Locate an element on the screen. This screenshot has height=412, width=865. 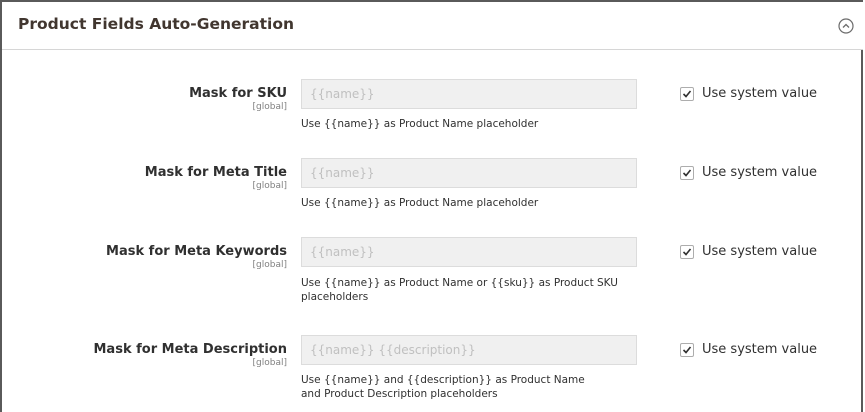
use-system-value-sku: Use system value is located at coordinates (748, 93).